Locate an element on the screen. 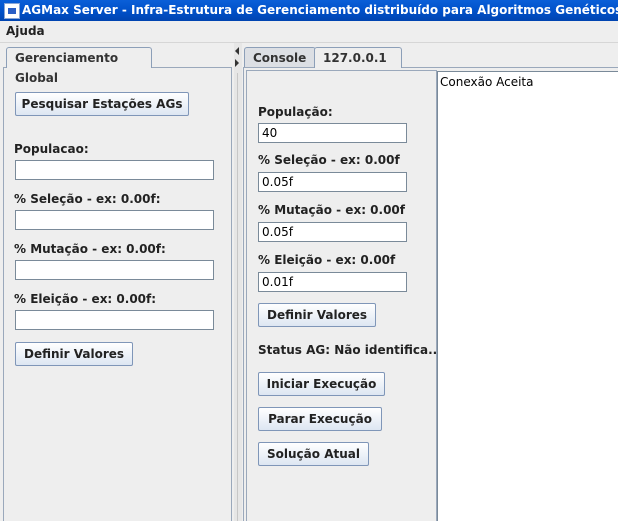  station-selection-input is located at coordinates (332, 182).